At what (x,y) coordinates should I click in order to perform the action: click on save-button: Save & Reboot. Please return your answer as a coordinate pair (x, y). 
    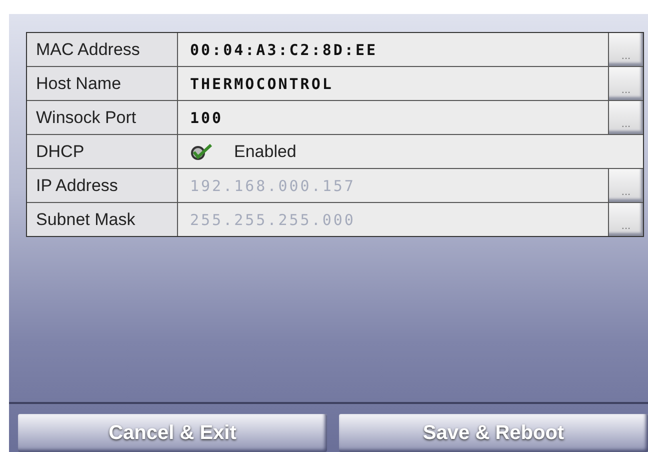
    Looking at the image, I should click on (493, 433).